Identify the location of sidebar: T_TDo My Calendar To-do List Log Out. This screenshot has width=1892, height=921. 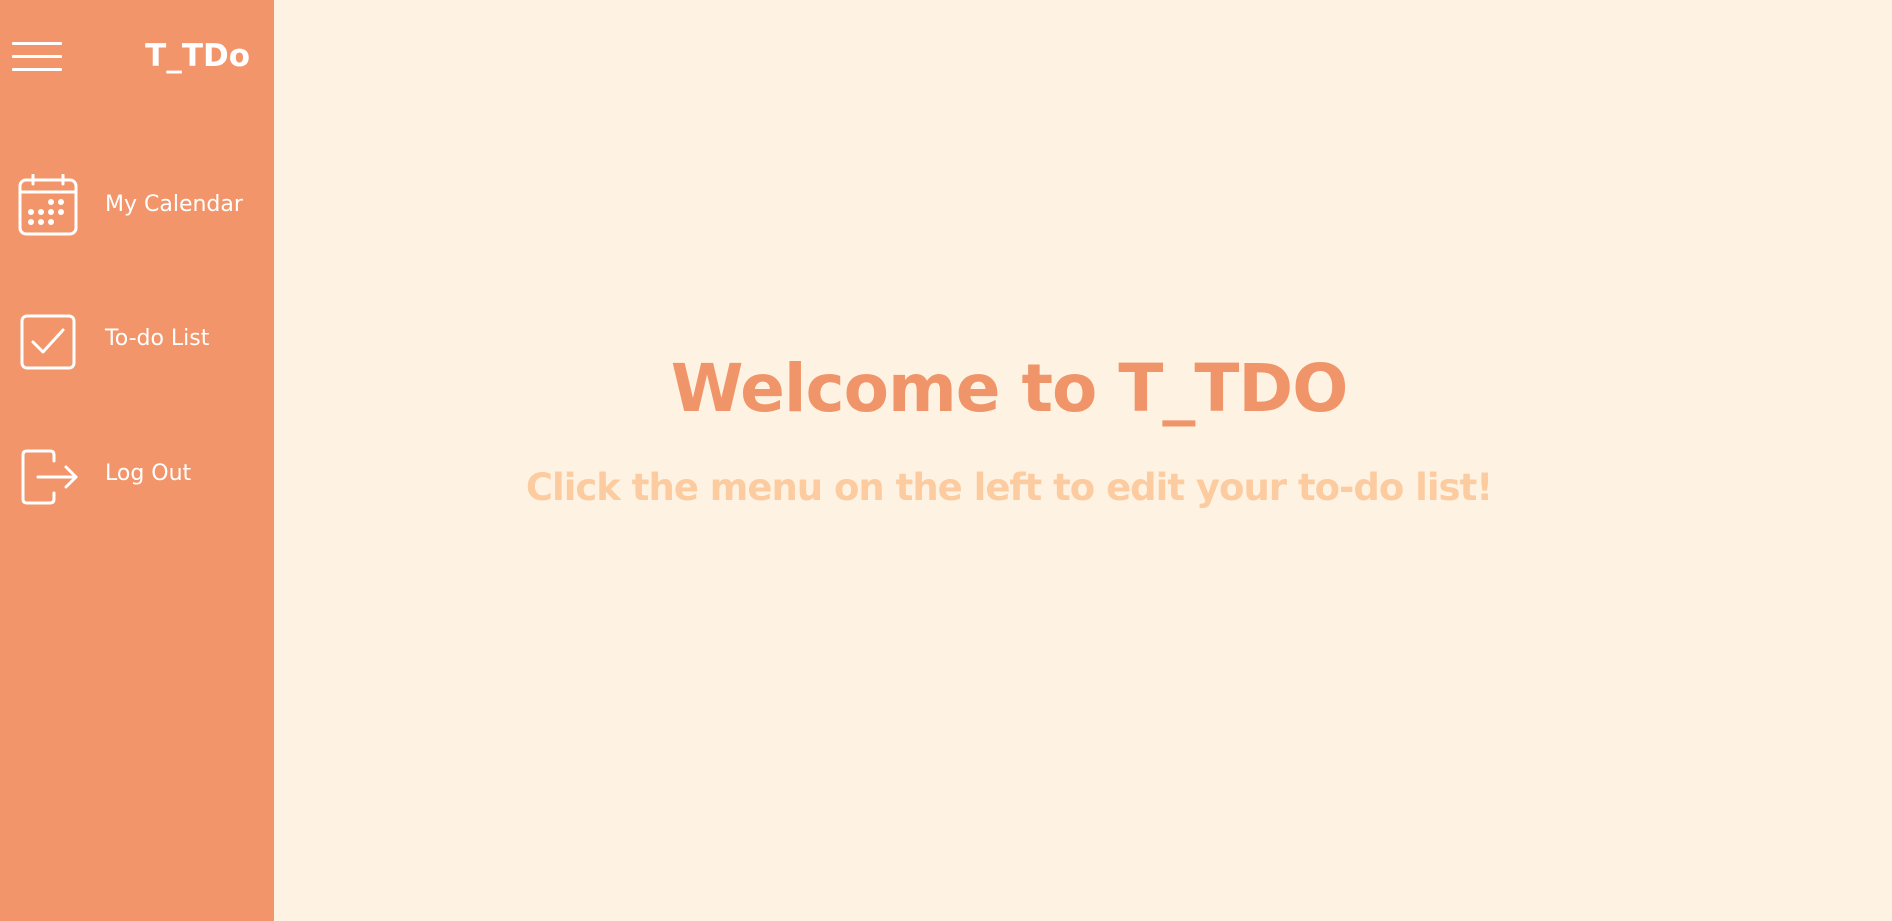
(137, 460).